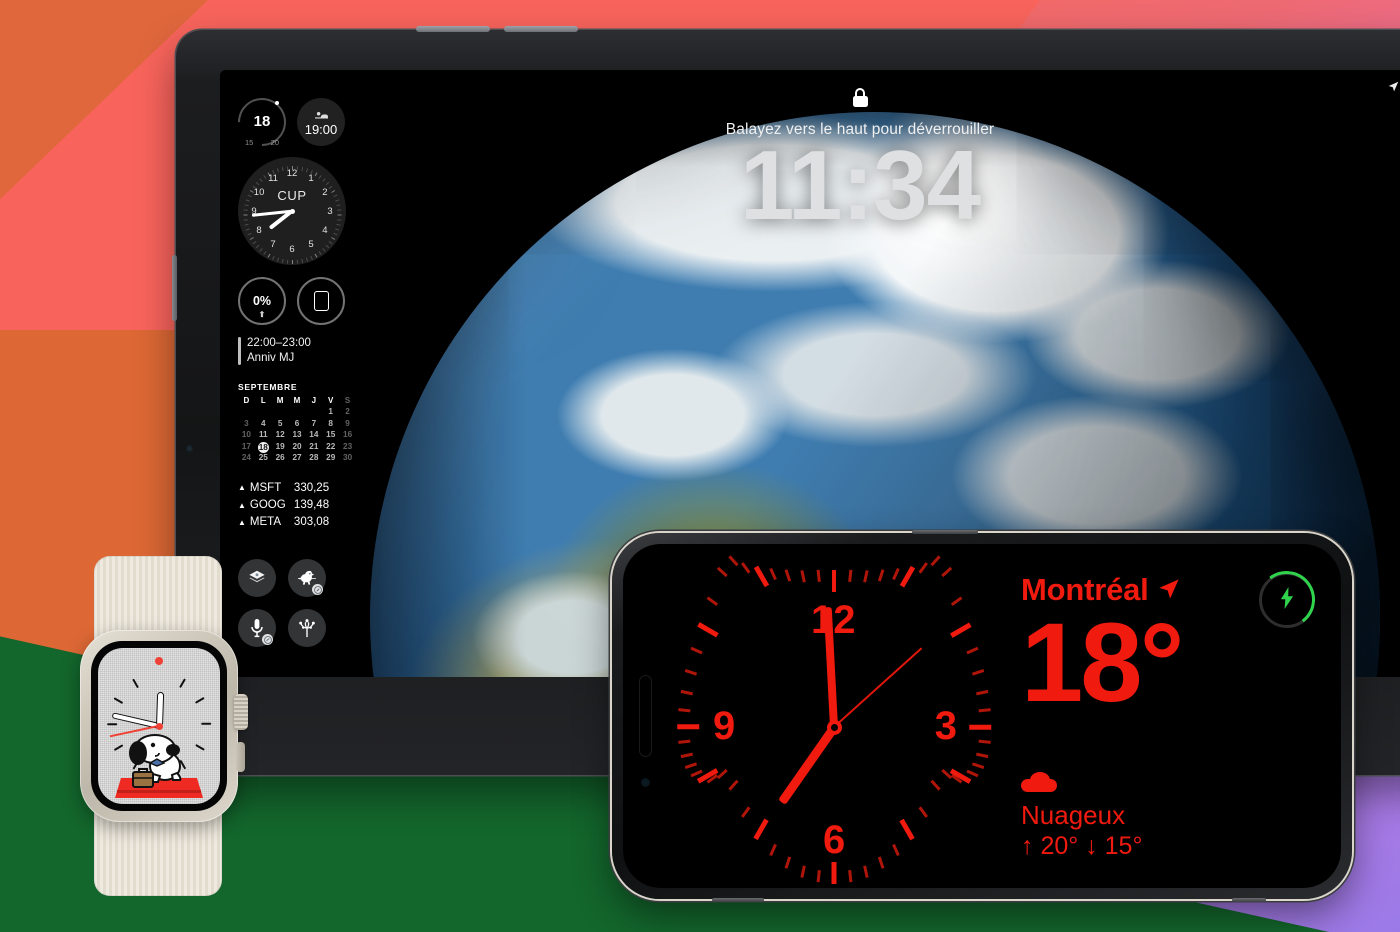 Image resolution: width=1400 pixels, height=932 pixels. I want to click on calendar-day: 4, so click(263, 424).